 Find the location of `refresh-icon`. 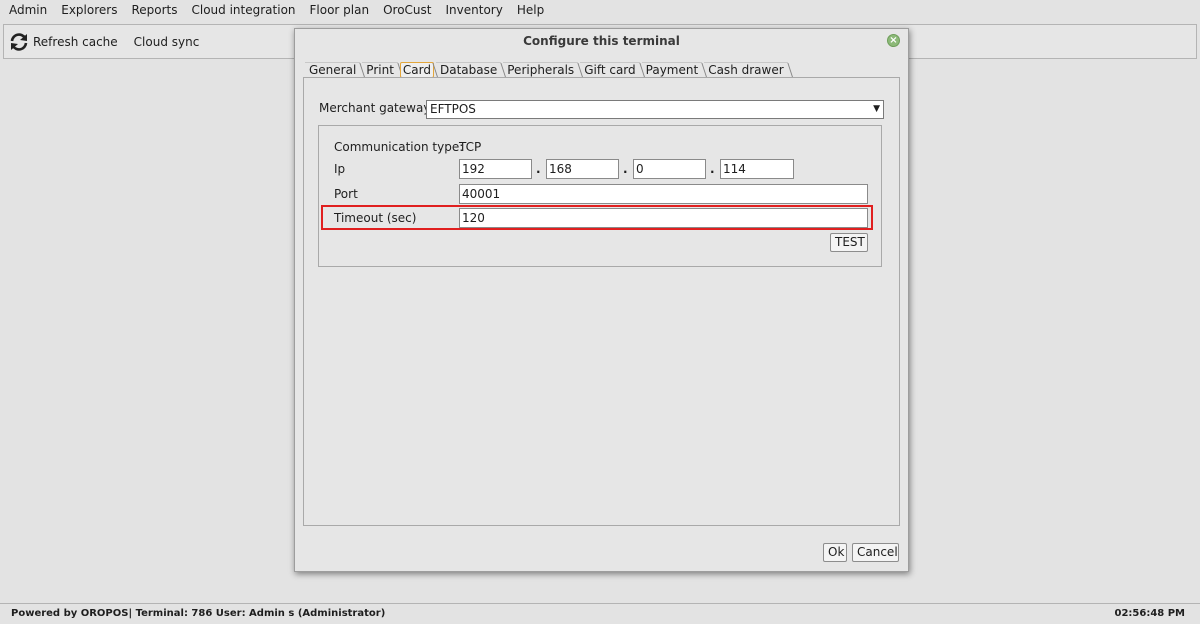

refresh-icon is located at coordinates (19, 41).